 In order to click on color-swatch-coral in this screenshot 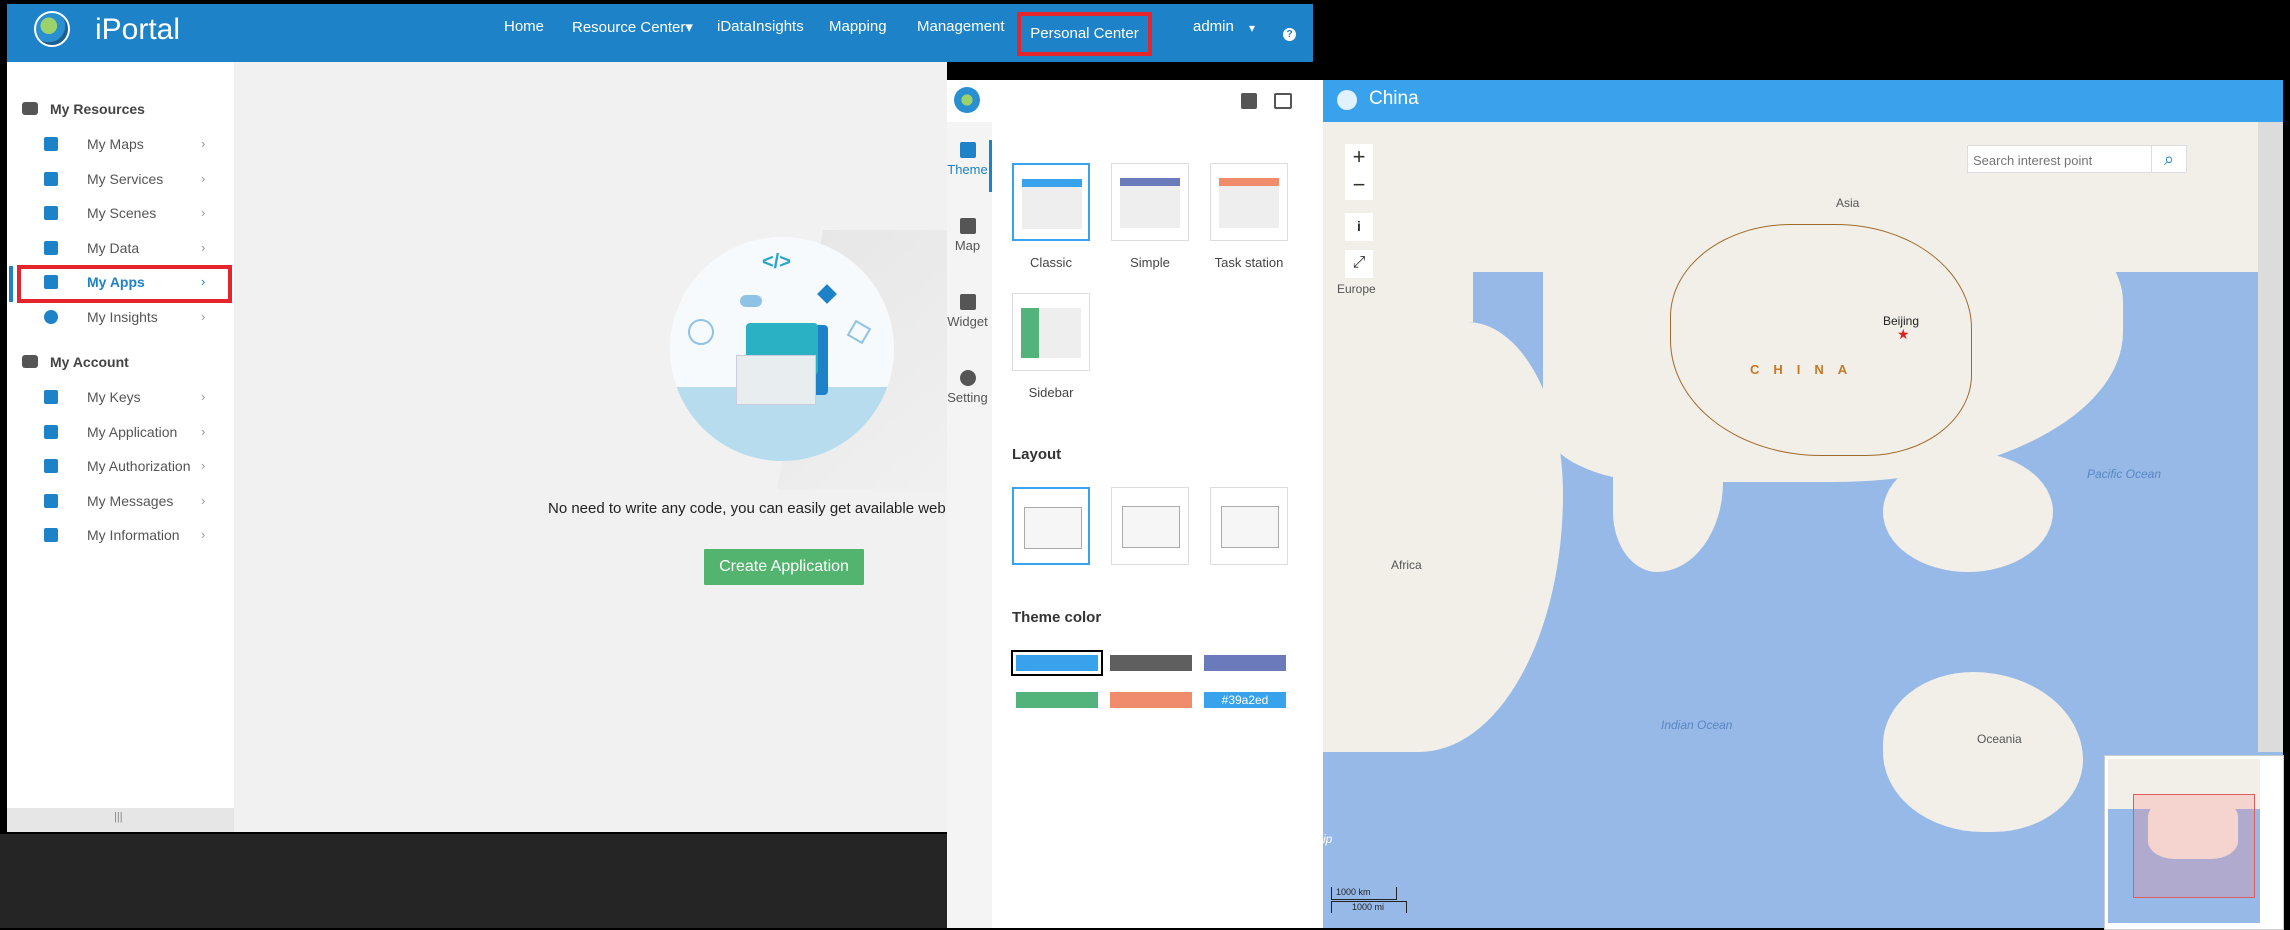, I will do `click(1151, 700)`.